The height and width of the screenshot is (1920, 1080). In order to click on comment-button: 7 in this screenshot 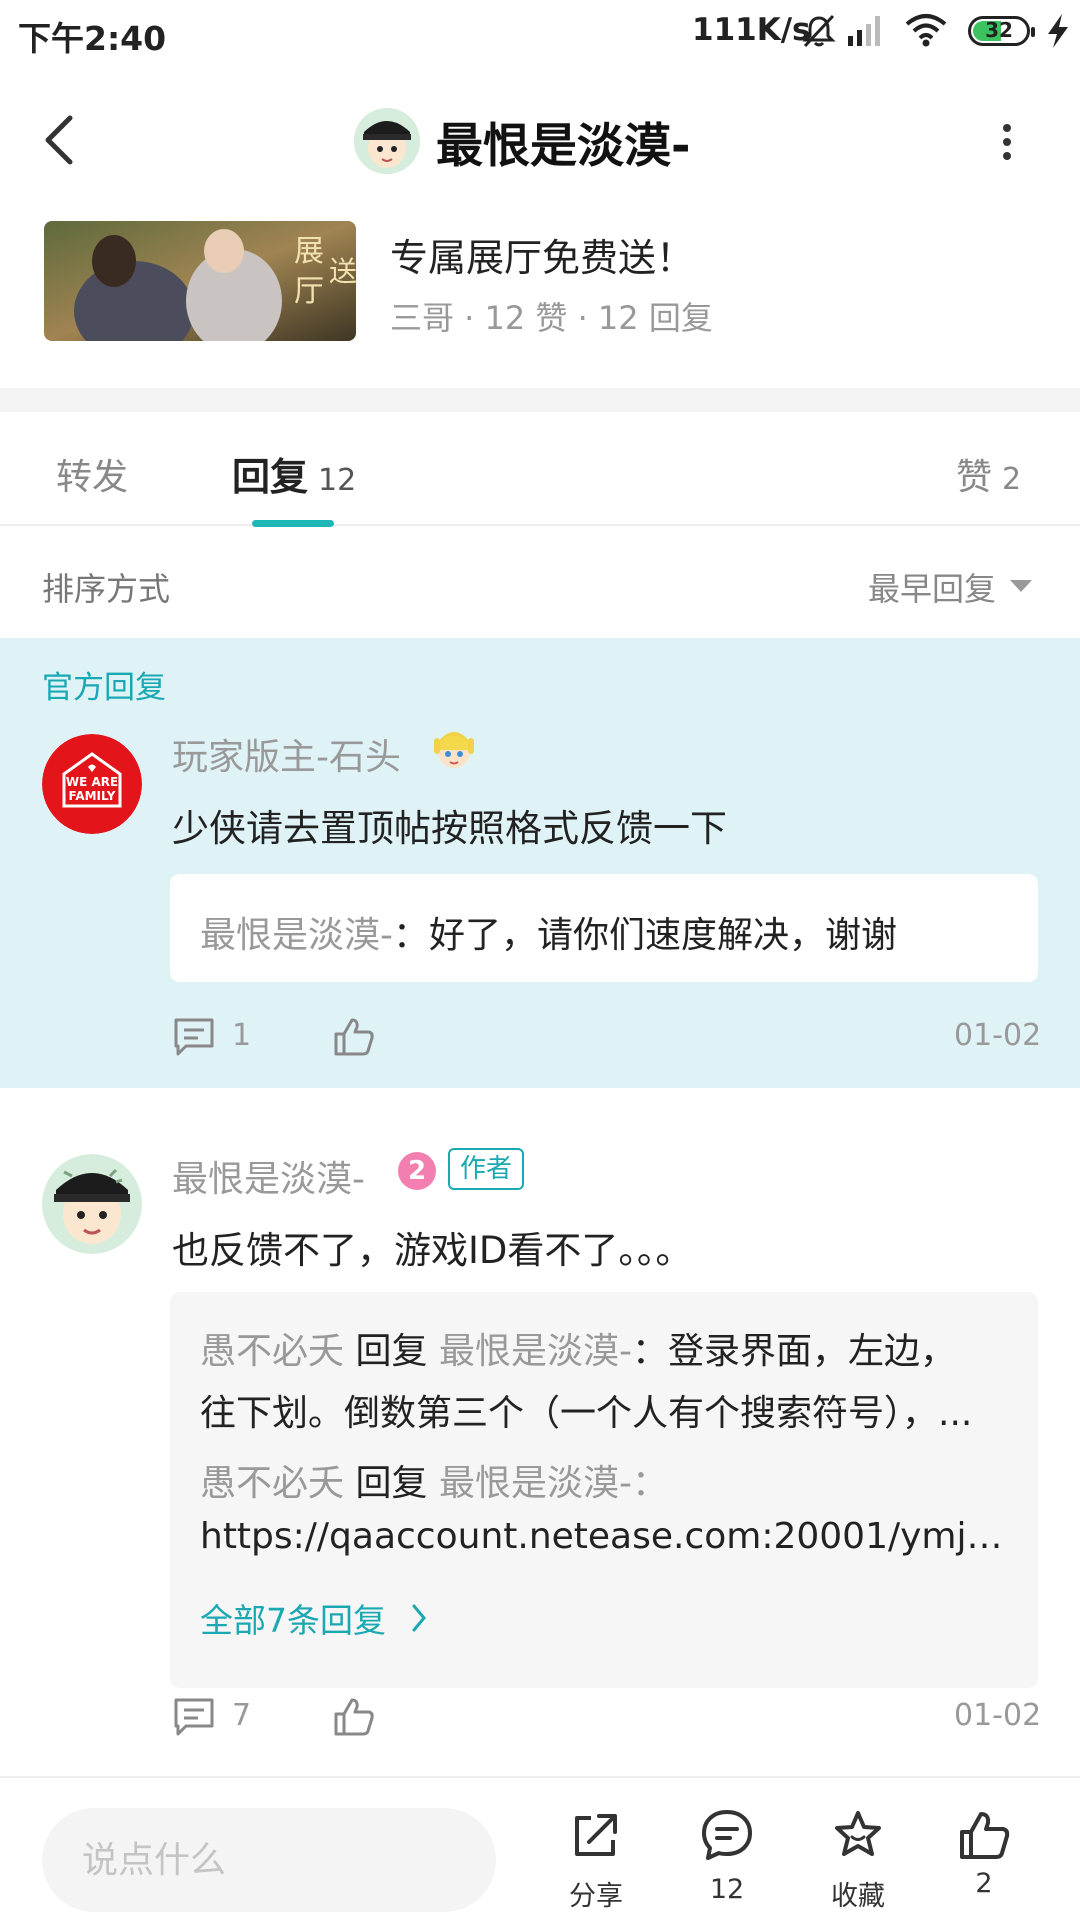, I will do `click(222, 1719)`.